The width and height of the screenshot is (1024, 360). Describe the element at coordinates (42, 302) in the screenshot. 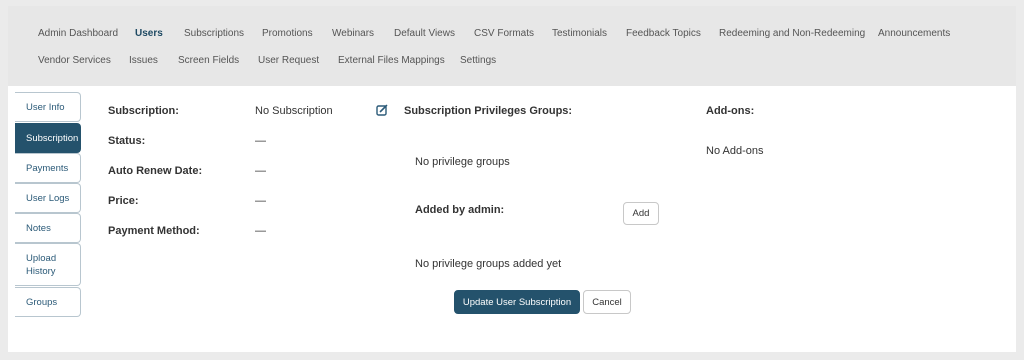

I see `tab-label: Groups` at that location.